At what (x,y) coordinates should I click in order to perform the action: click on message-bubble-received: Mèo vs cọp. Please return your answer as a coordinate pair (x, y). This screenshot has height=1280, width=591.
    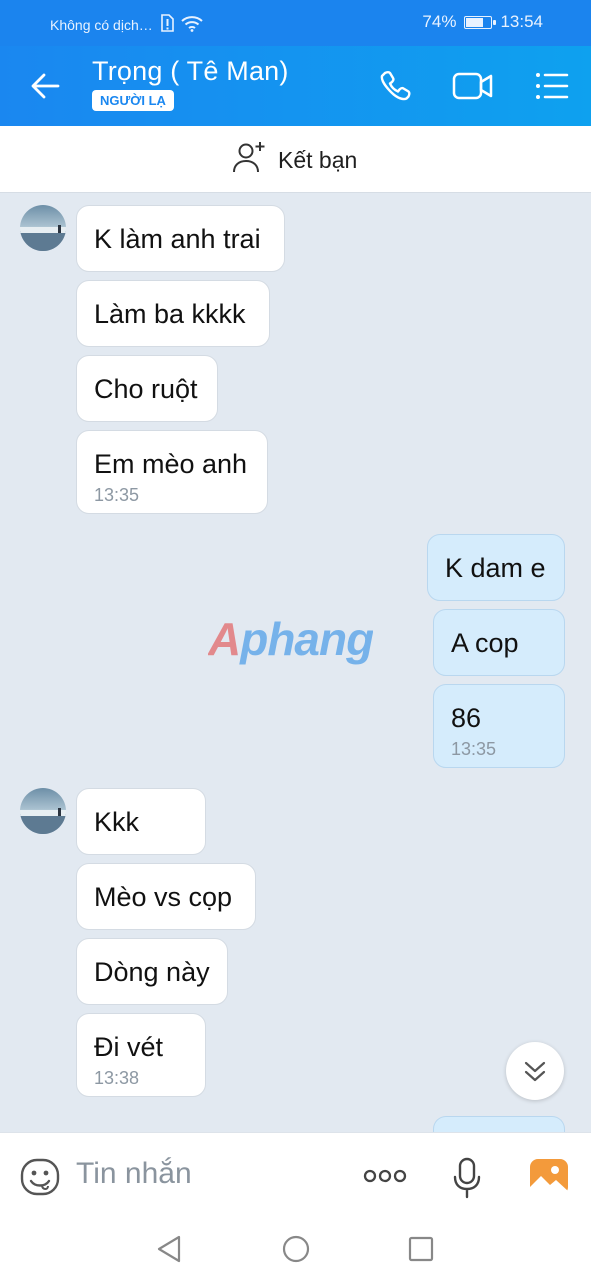
    Looking at the image, I should click on (166, 896).